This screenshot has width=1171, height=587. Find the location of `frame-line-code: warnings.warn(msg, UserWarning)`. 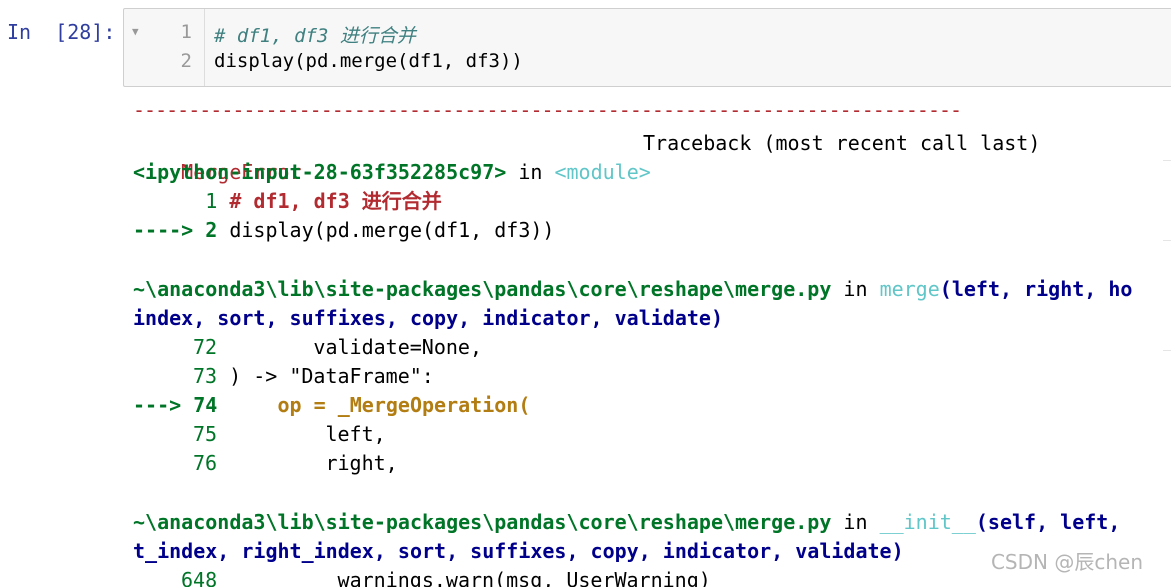

frame-line-code: warnings.warn(msg, UserWarning) is located at coordinates (464, 577).